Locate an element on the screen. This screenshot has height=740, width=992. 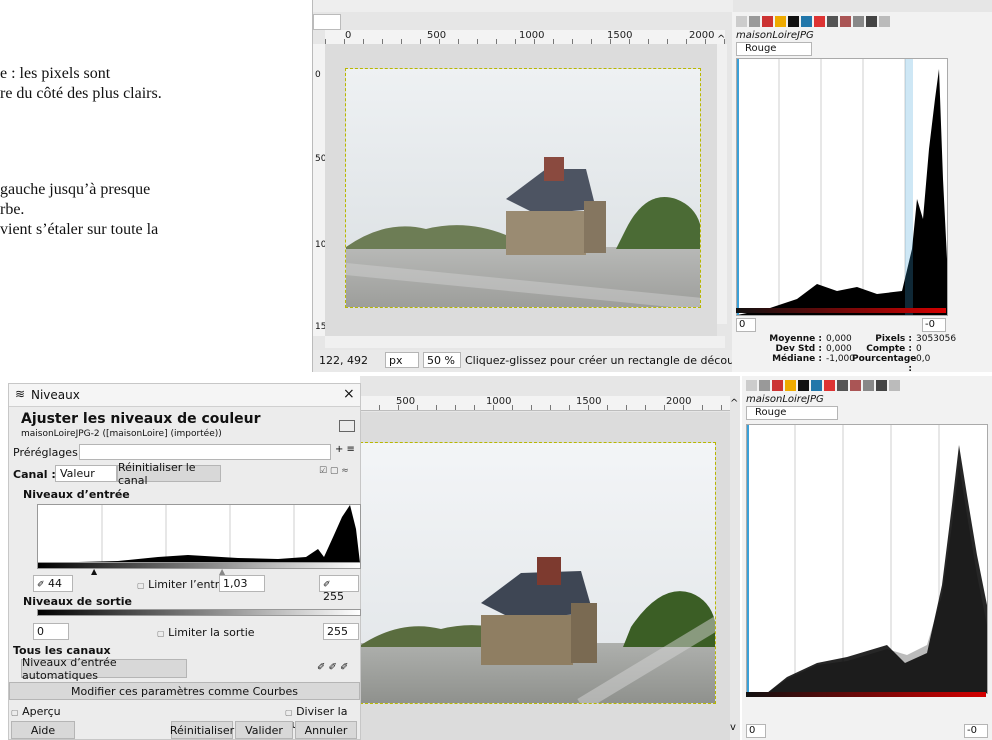
input-low-value: 44 is located at coordinates (55, 583).